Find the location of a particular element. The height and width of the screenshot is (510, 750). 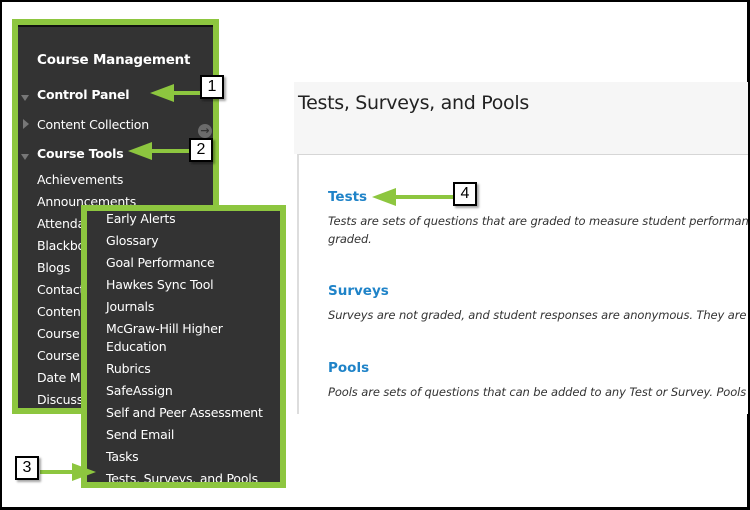

panel-top-divider is located at coordinates (115, 26).